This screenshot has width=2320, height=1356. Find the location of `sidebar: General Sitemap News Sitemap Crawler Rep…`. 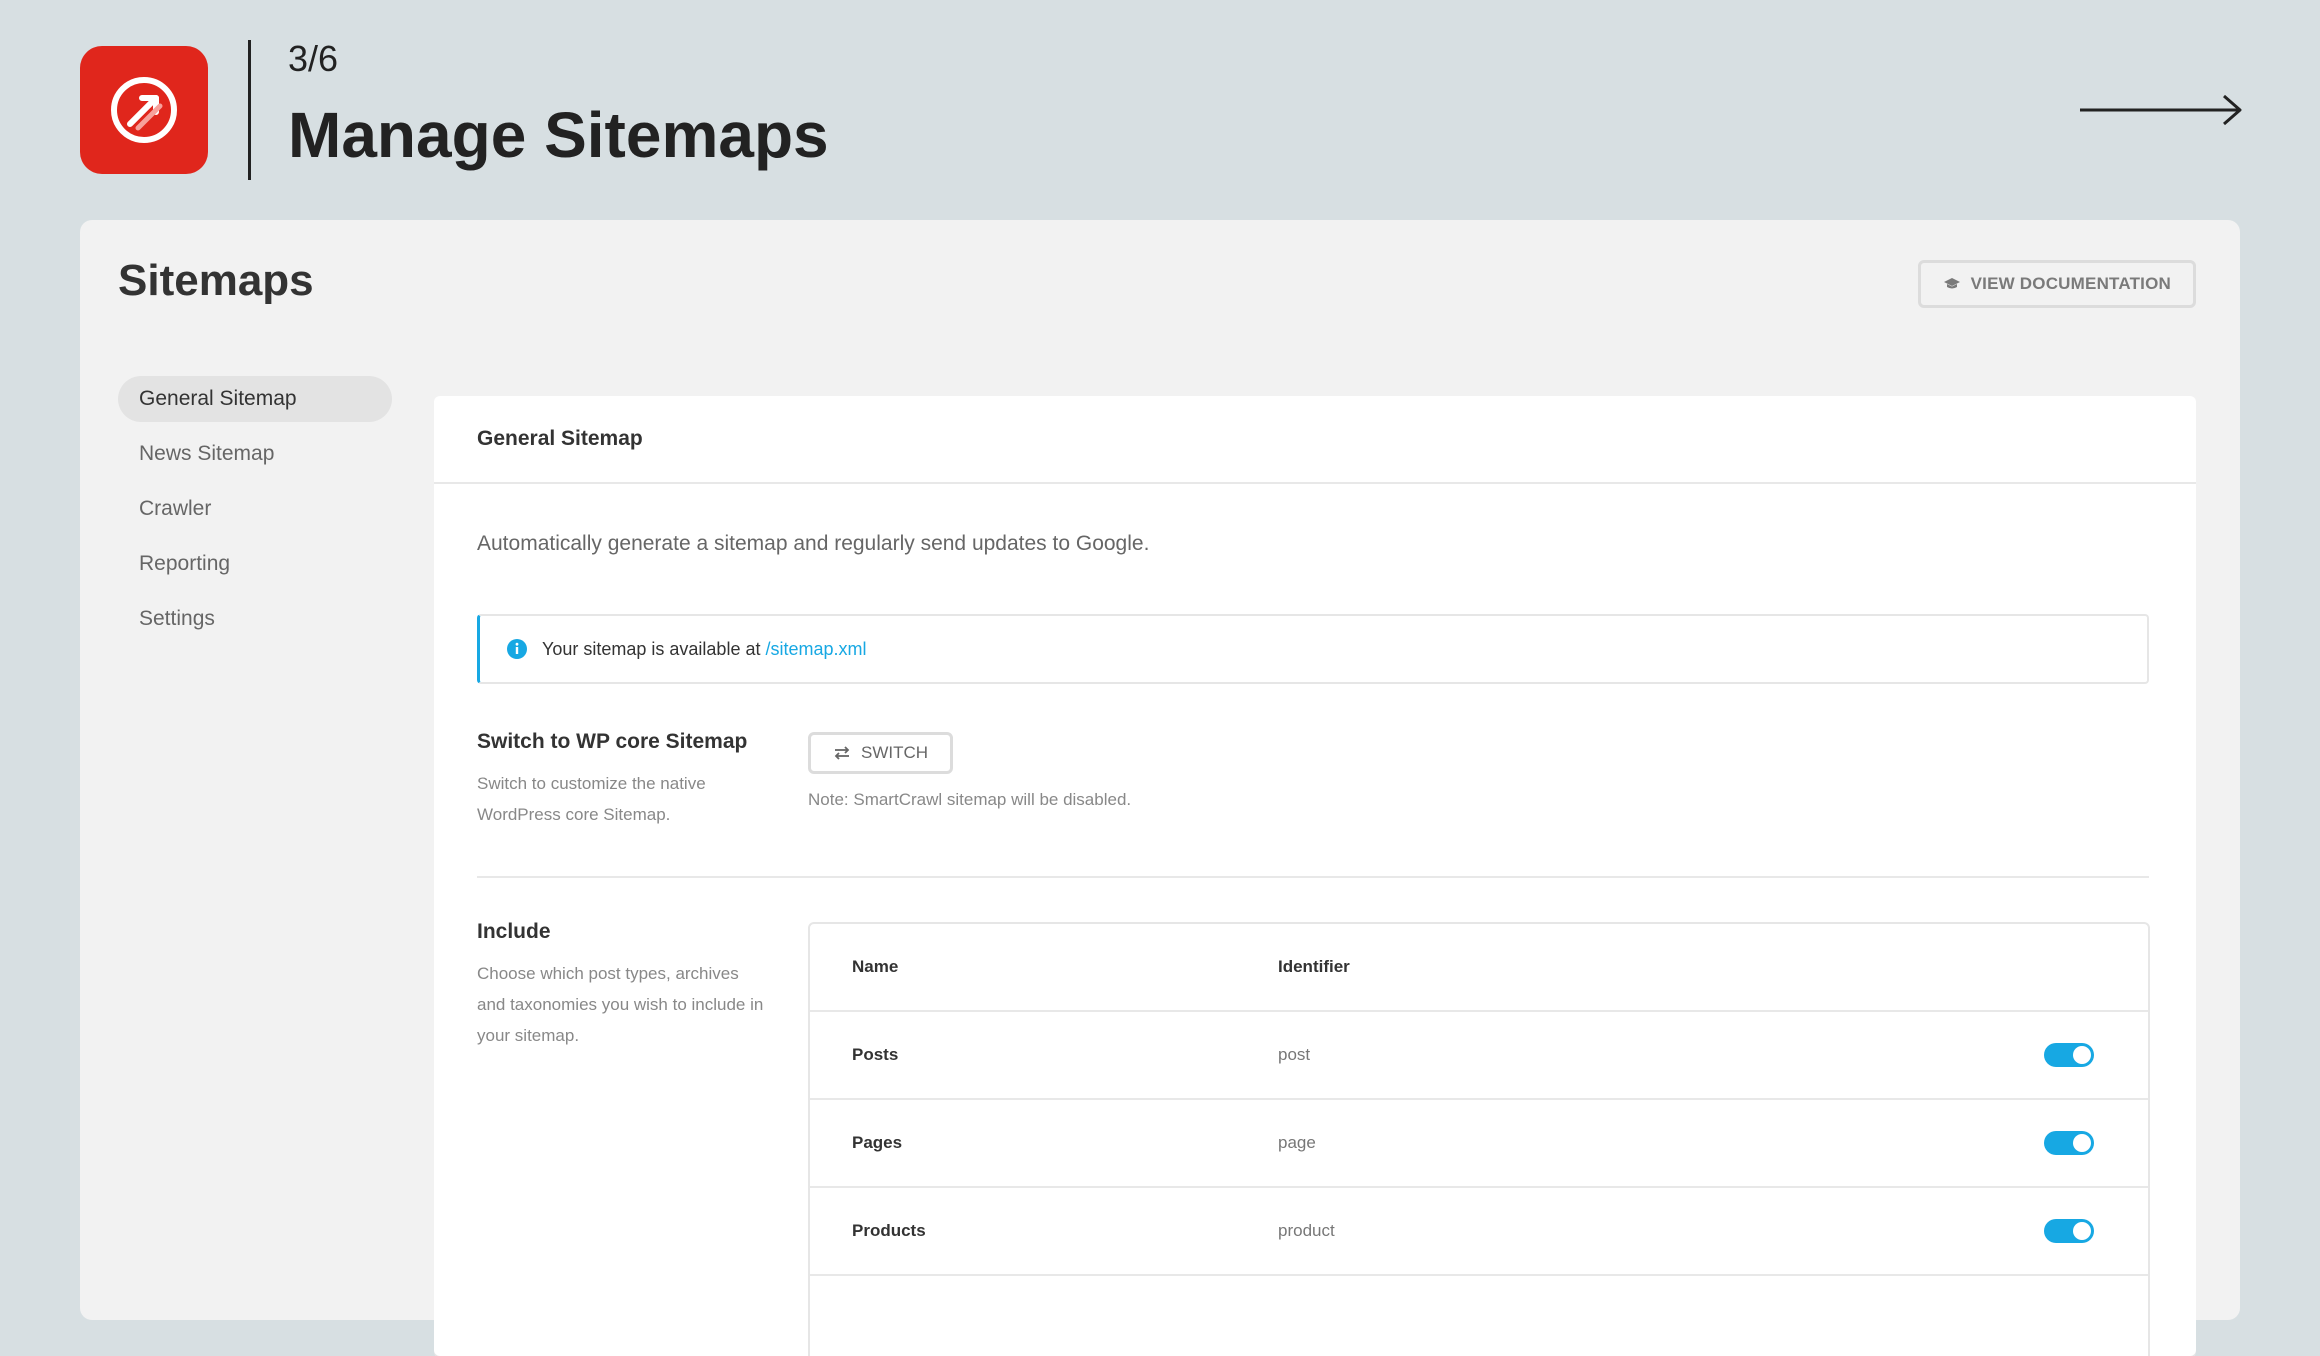

sidebar: General Sitemap News Sitemap Crawler Rep… is located at coordinates (255, 513).